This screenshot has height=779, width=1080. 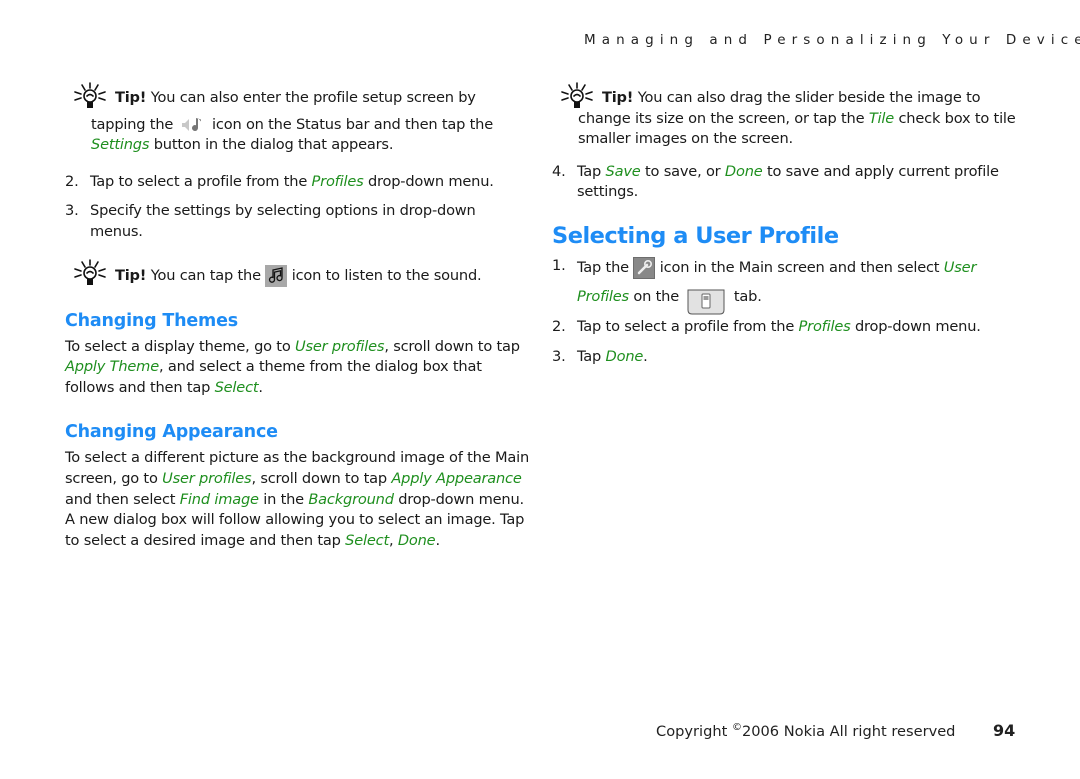 I want to click on running-head: Managing and Personalizing Your Device, so click(x=832, y=40).